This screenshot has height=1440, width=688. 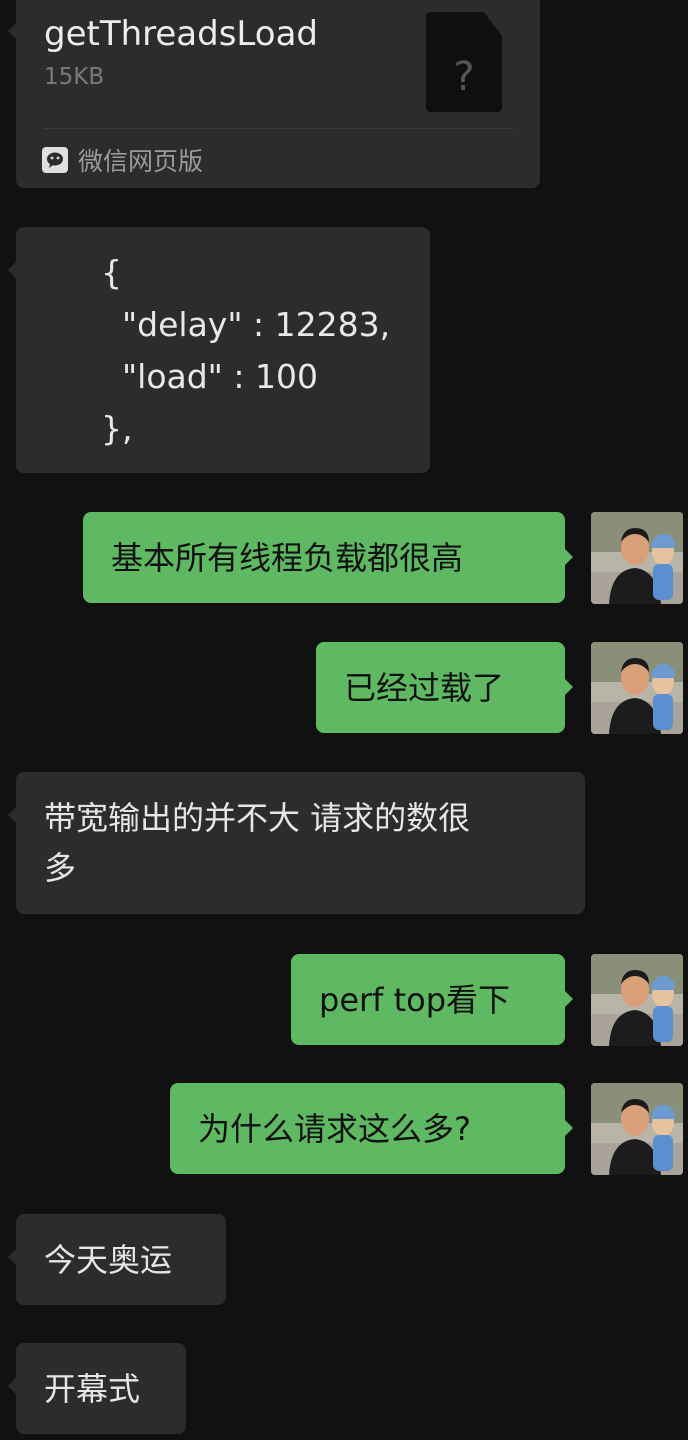 I want to click on file-source: 微信网页版, so click(x=122, y=160).